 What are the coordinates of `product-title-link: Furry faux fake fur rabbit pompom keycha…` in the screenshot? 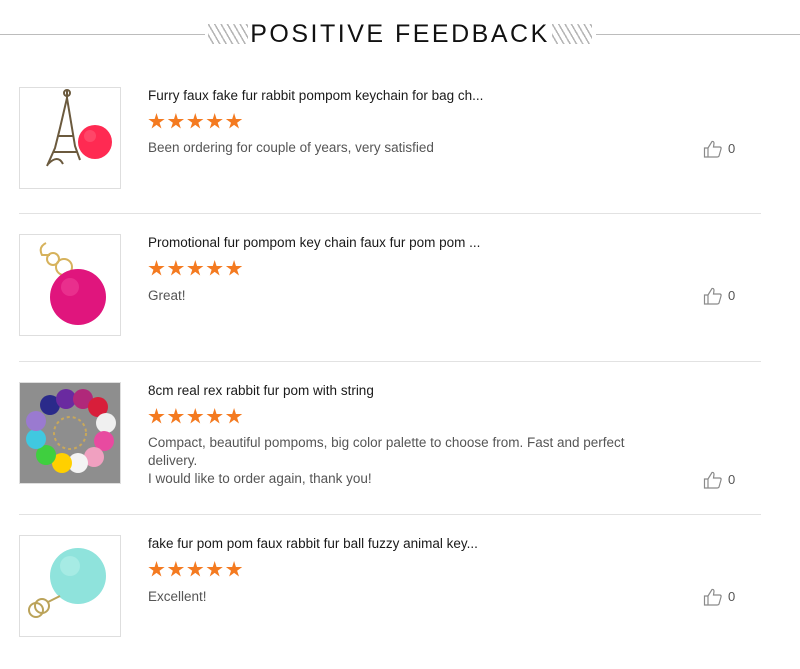 It's located at (315, 95).